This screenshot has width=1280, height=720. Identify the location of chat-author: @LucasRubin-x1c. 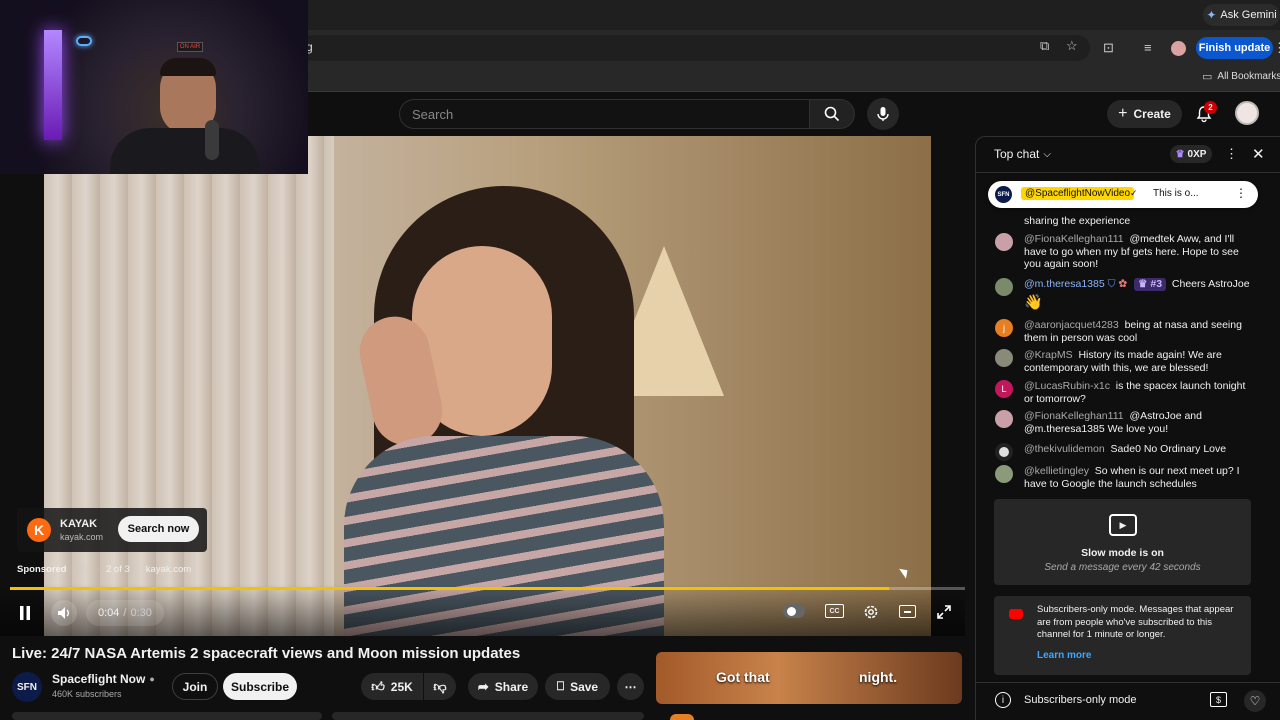
(1067, 386).